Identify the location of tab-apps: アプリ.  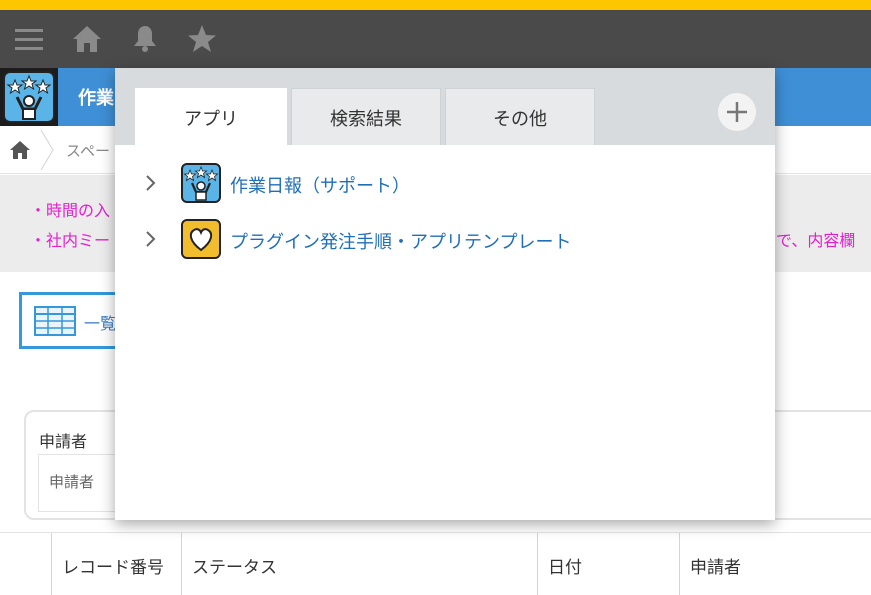
(211, 116).